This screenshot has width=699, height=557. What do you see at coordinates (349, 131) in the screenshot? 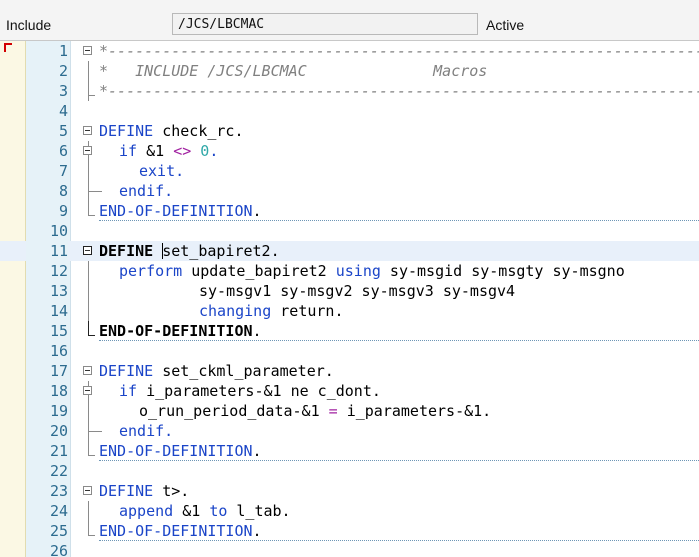
I see `code-line: 5 DEFINE check_rc.` at bounding box center [349, 131].